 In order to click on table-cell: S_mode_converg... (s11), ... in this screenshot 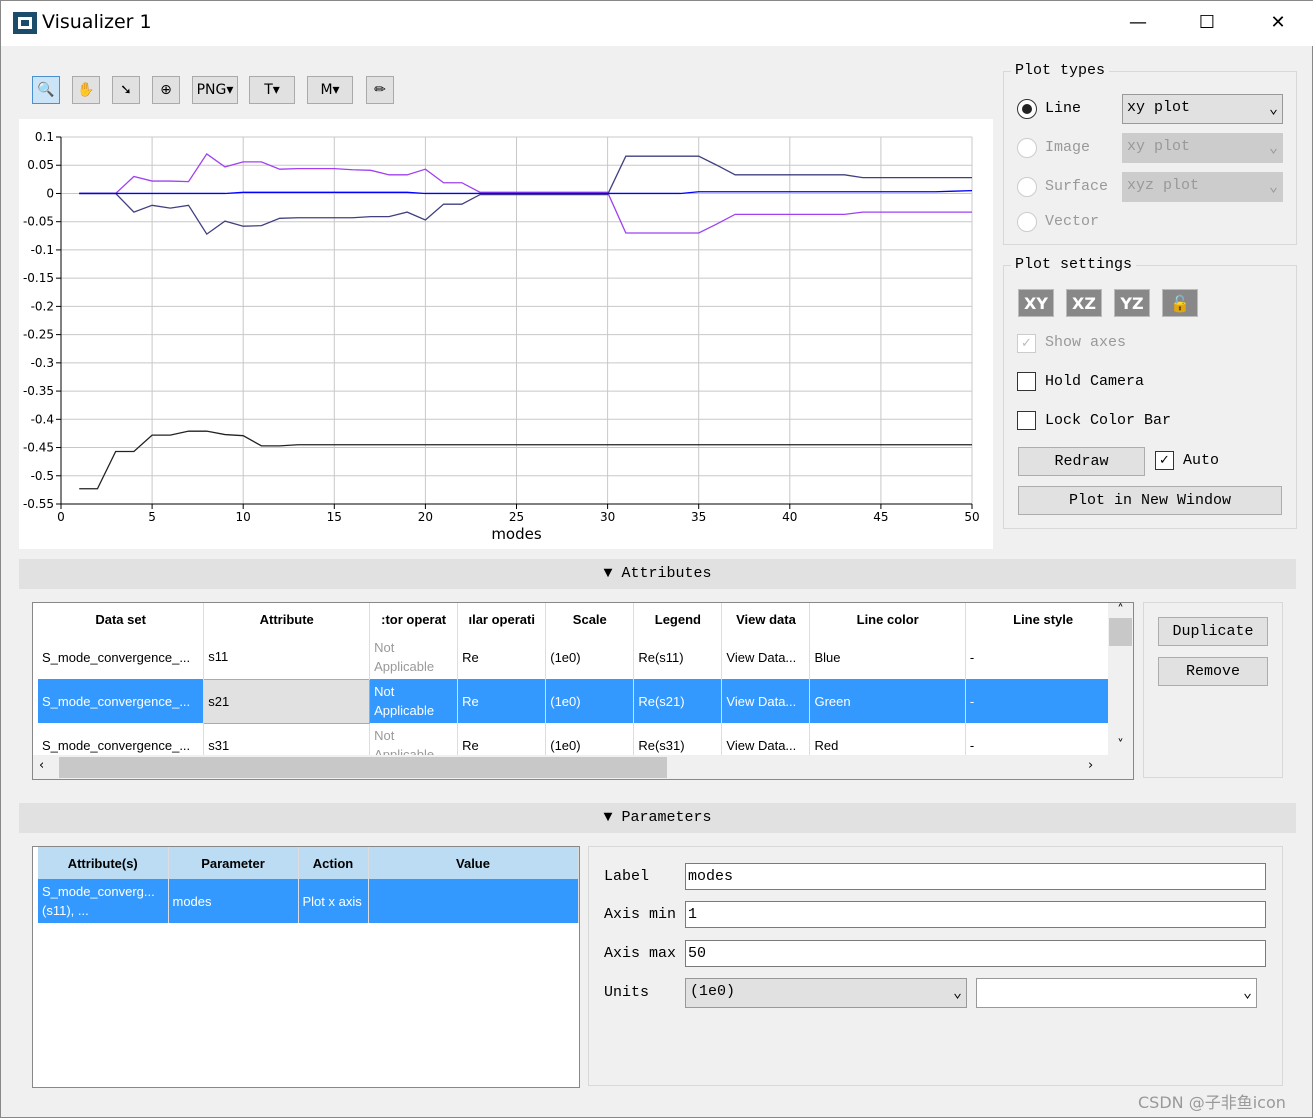, I will do `click(103, 901)`.